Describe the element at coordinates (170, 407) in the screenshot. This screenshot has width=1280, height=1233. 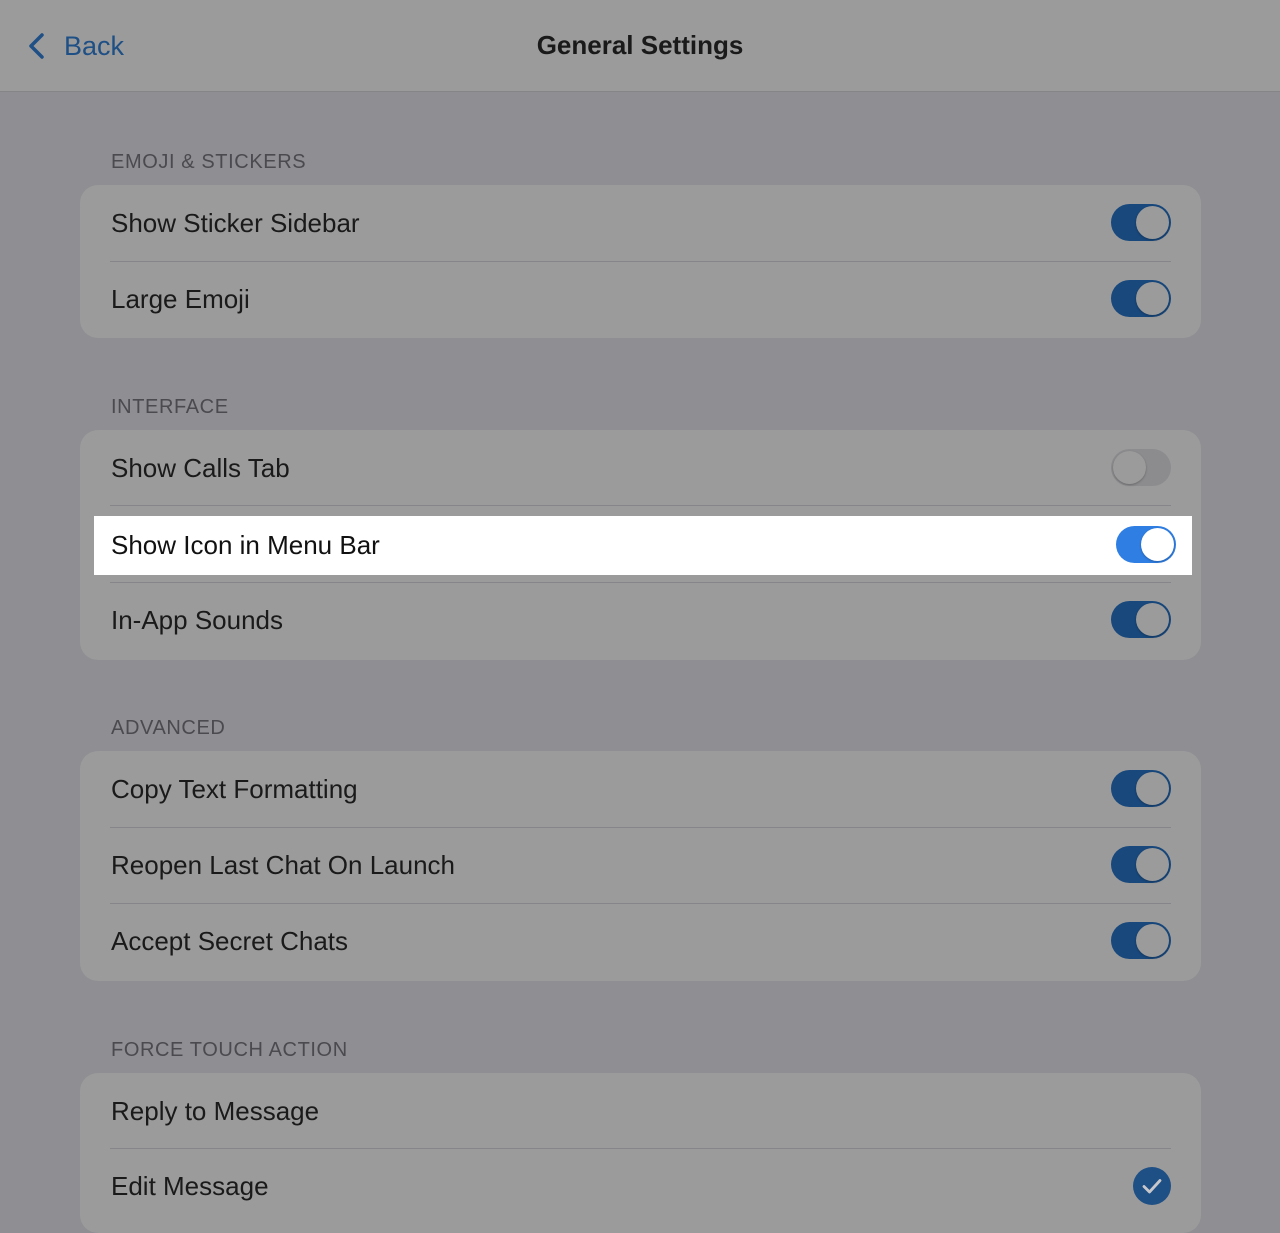
I see `section-header-interface: INTERFACE` at that location.